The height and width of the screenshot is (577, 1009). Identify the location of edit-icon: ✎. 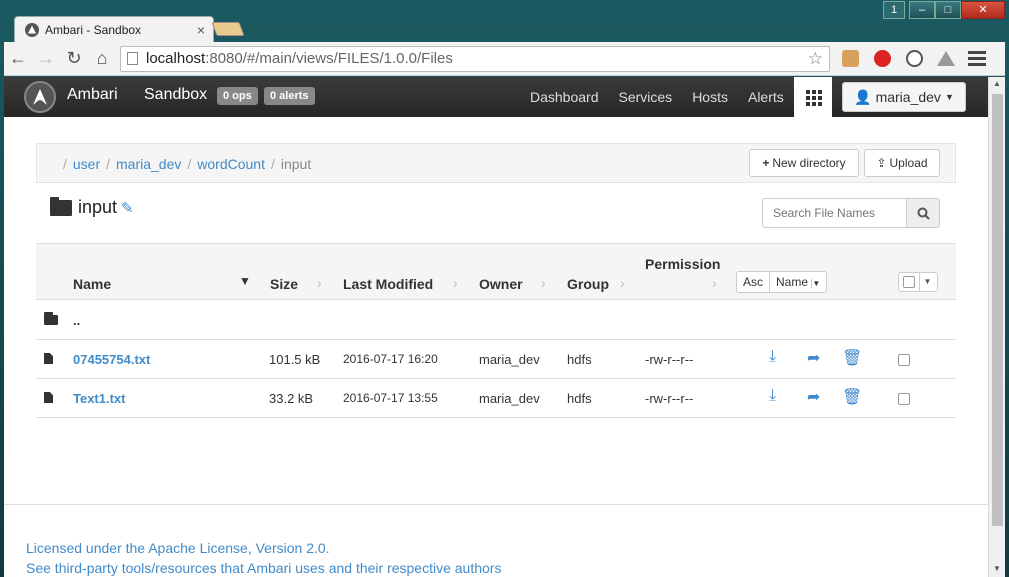
(127, 208).